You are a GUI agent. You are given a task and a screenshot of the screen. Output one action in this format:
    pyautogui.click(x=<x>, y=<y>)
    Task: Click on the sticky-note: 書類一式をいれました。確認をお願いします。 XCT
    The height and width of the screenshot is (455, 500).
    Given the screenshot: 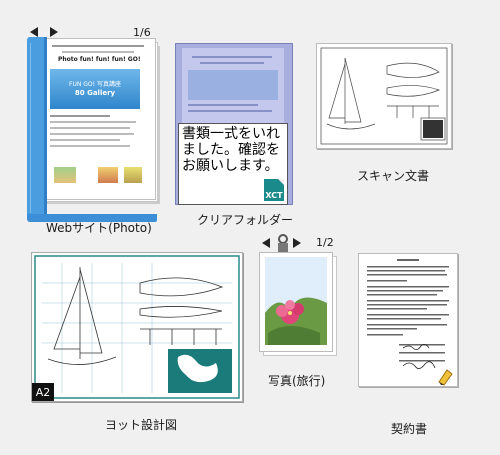 What is the action you would take?
    pyautogui.click(x=233, y=164)
    